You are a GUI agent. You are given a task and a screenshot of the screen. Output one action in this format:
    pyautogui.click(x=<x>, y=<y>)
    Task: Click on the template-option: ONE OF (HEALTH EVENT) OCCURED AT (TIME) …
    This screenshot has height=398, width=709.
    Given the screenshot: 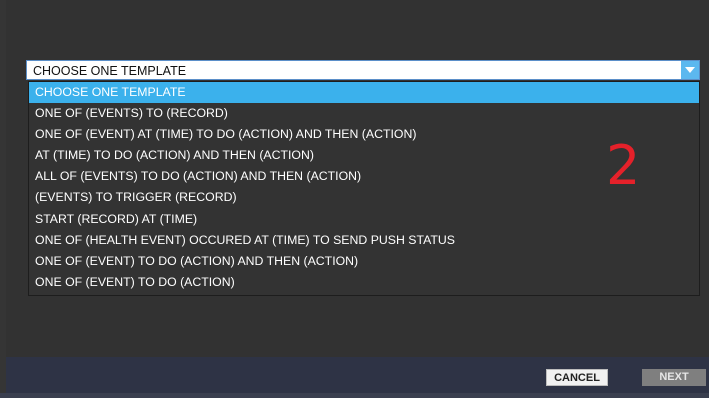 What is the action you would take?
    pyautogui.click(x=364, y=240)
    